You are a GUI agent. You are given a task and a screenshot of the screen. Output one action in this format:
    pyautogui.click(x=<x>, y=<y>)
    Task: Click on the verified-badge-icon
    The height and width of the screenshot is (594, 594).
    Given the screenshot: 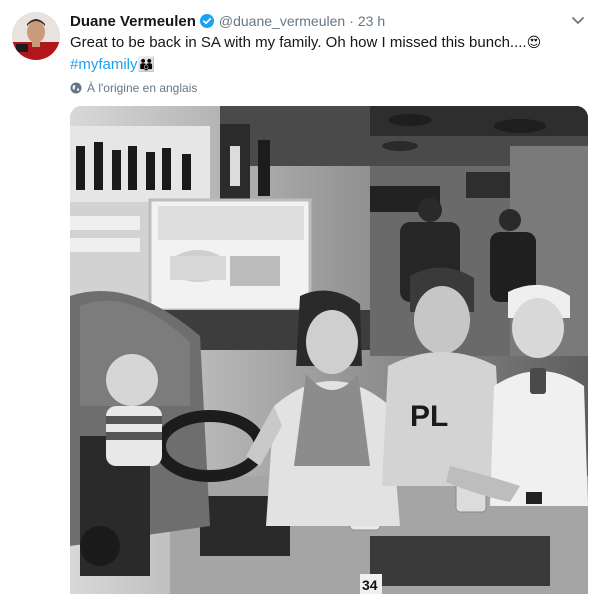 What is the action you would take?
    pyautogui.click(x=206, y=21)
    